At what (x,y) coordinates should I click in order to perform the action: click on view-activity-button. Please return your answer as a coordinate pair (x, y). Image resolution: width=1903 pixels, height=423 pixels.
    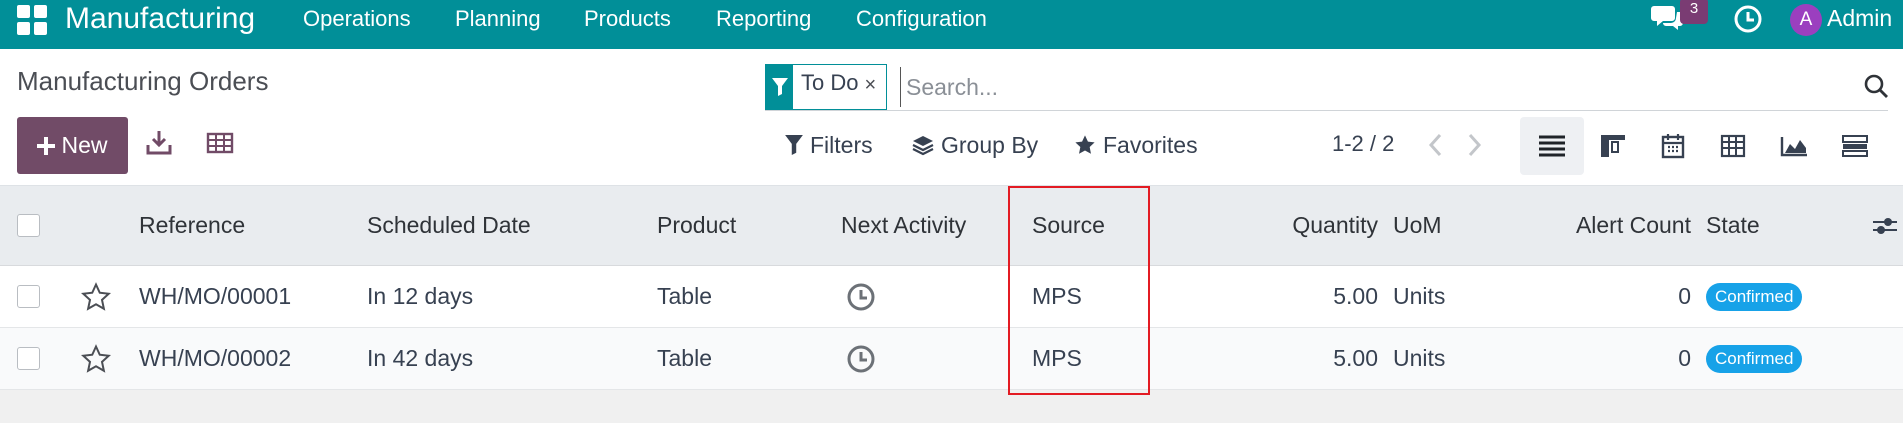
    Looking at the image, I should click on (1855, 146).